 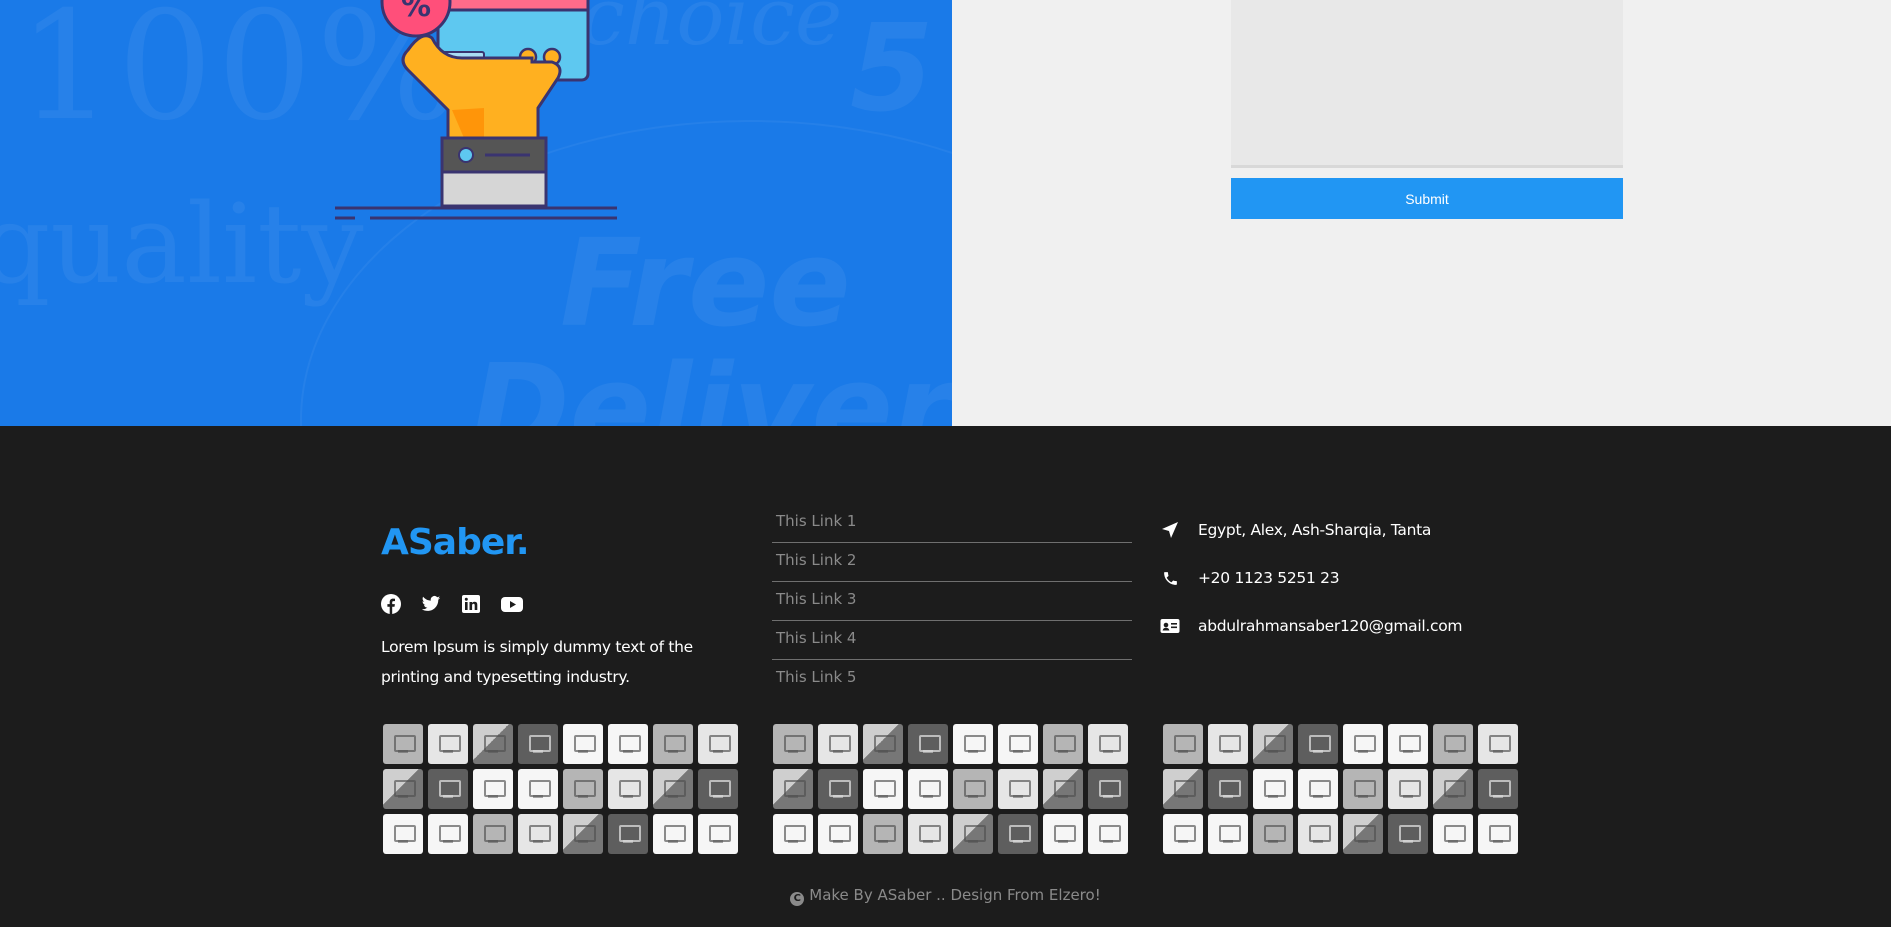 What do you see at coordinates (952, 523) in the screenshot?
I see `footer-link: This Link 1` at bounding box center [952, 523].